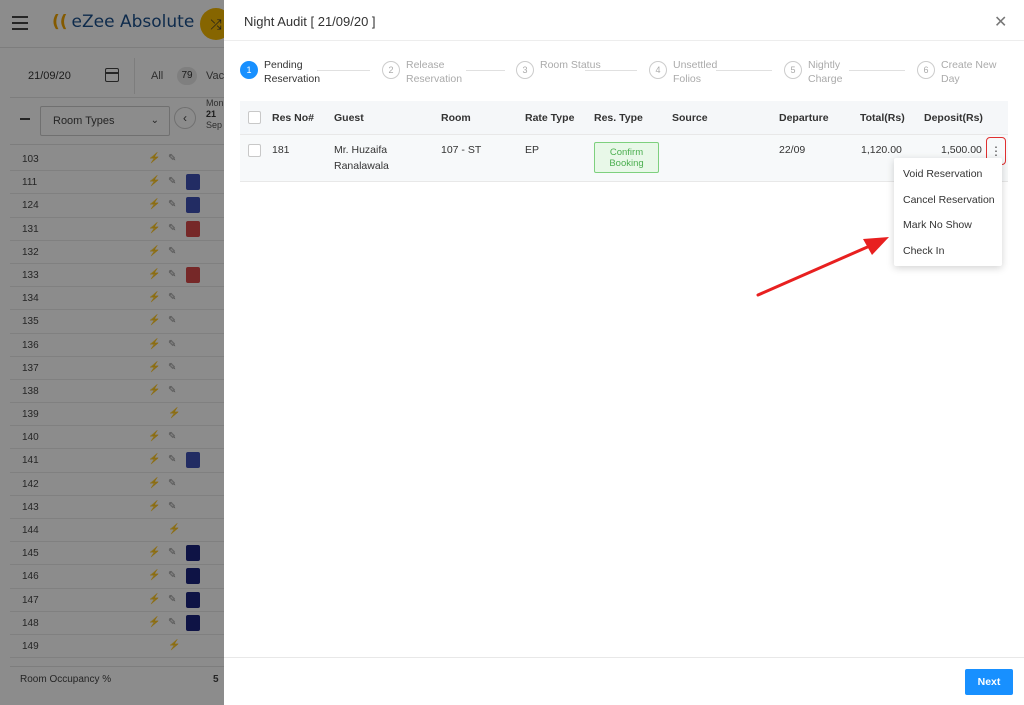 The image size is (1024, 705). I want to click on step-label: Unsettled Folios, so click(695, 72).